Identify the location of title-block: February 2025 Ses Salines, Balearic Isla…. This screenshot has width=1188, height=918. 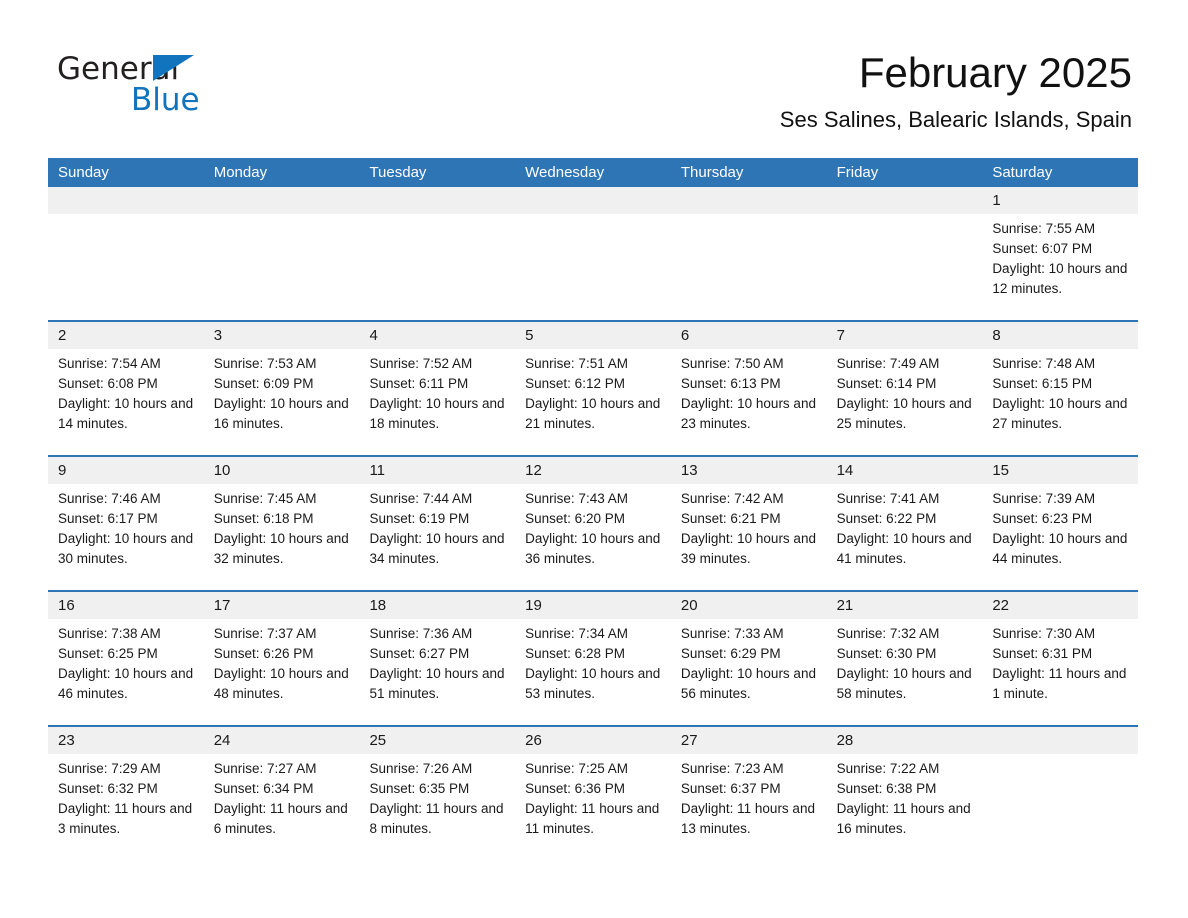
(956, 91).